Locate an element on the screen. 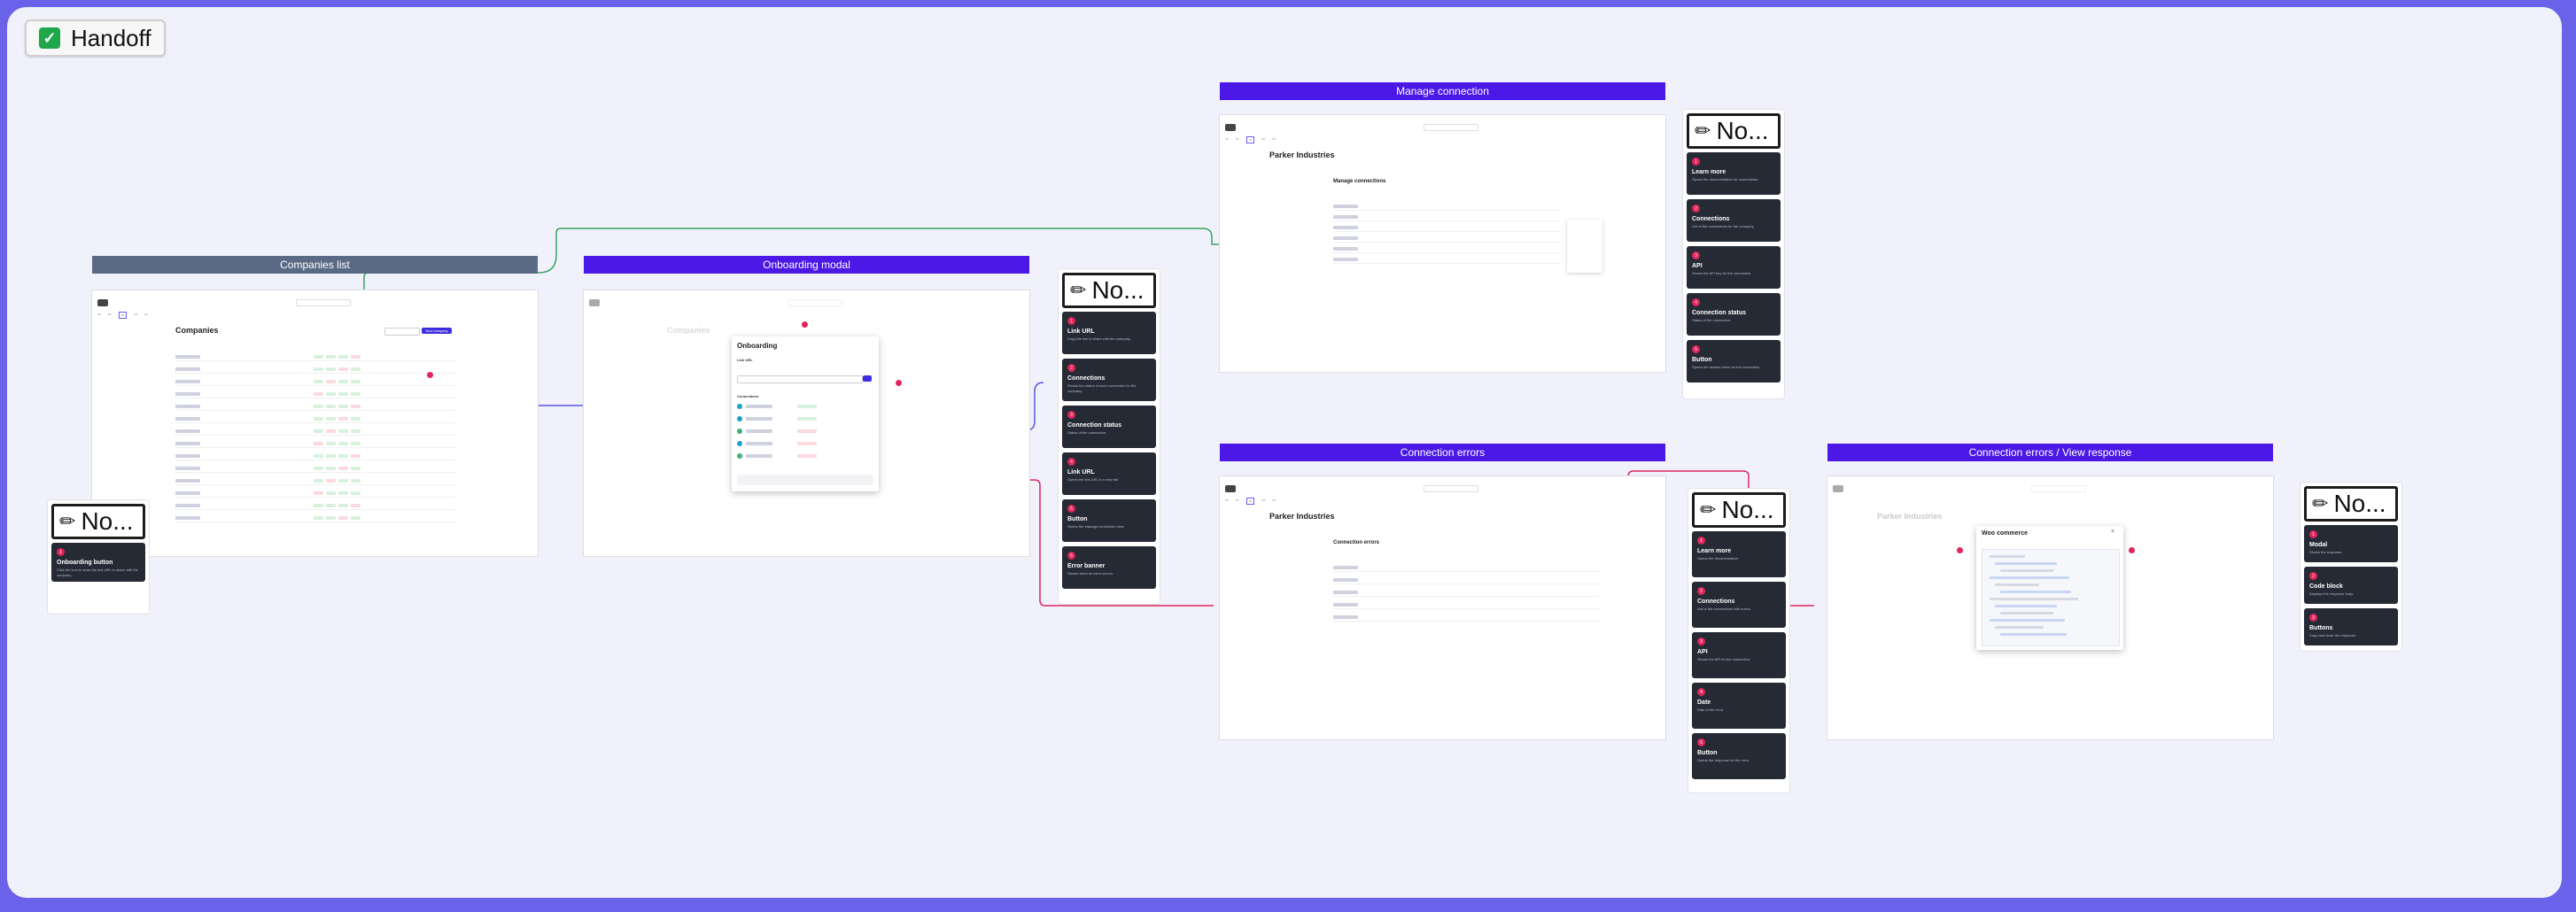 This screenshot has height=912, width=2576. copy-icon is located at coordinates (867, 378).